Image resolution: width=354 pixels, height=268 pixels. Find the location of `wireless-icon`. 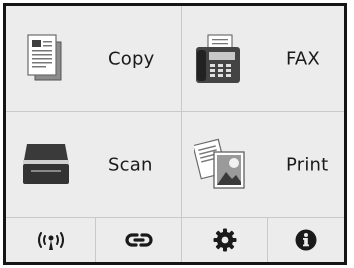

wireless-icon is located at coordinates (50, 241).